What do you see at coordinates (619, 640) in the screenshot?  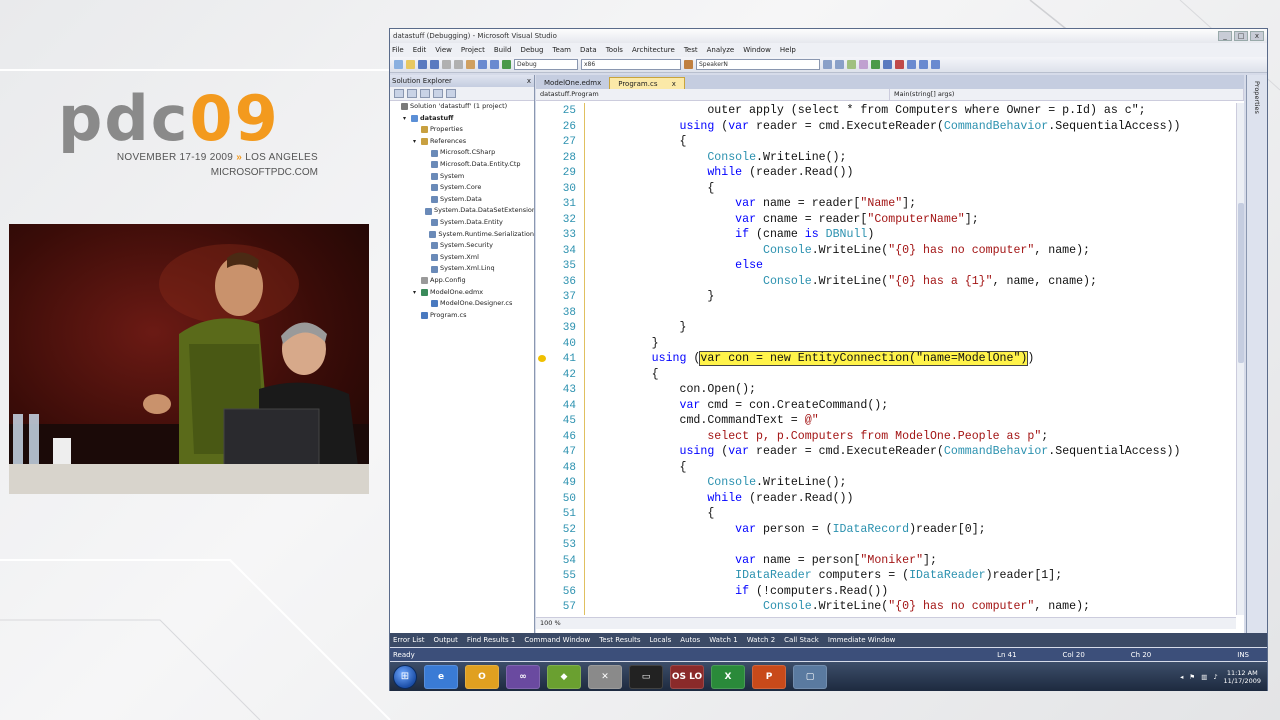 I see `tab-test-results: Test Results` at bounding box center [619, 640].